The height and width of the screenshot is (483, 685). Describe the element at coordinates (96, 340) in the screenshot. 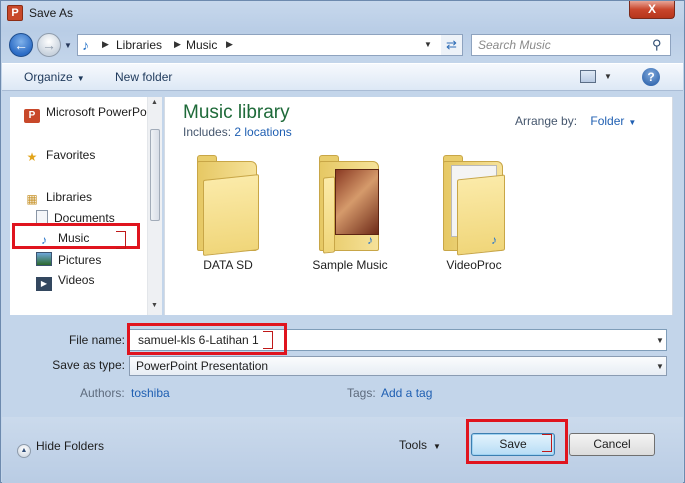

I see `file-name-label: File name:` at that location.